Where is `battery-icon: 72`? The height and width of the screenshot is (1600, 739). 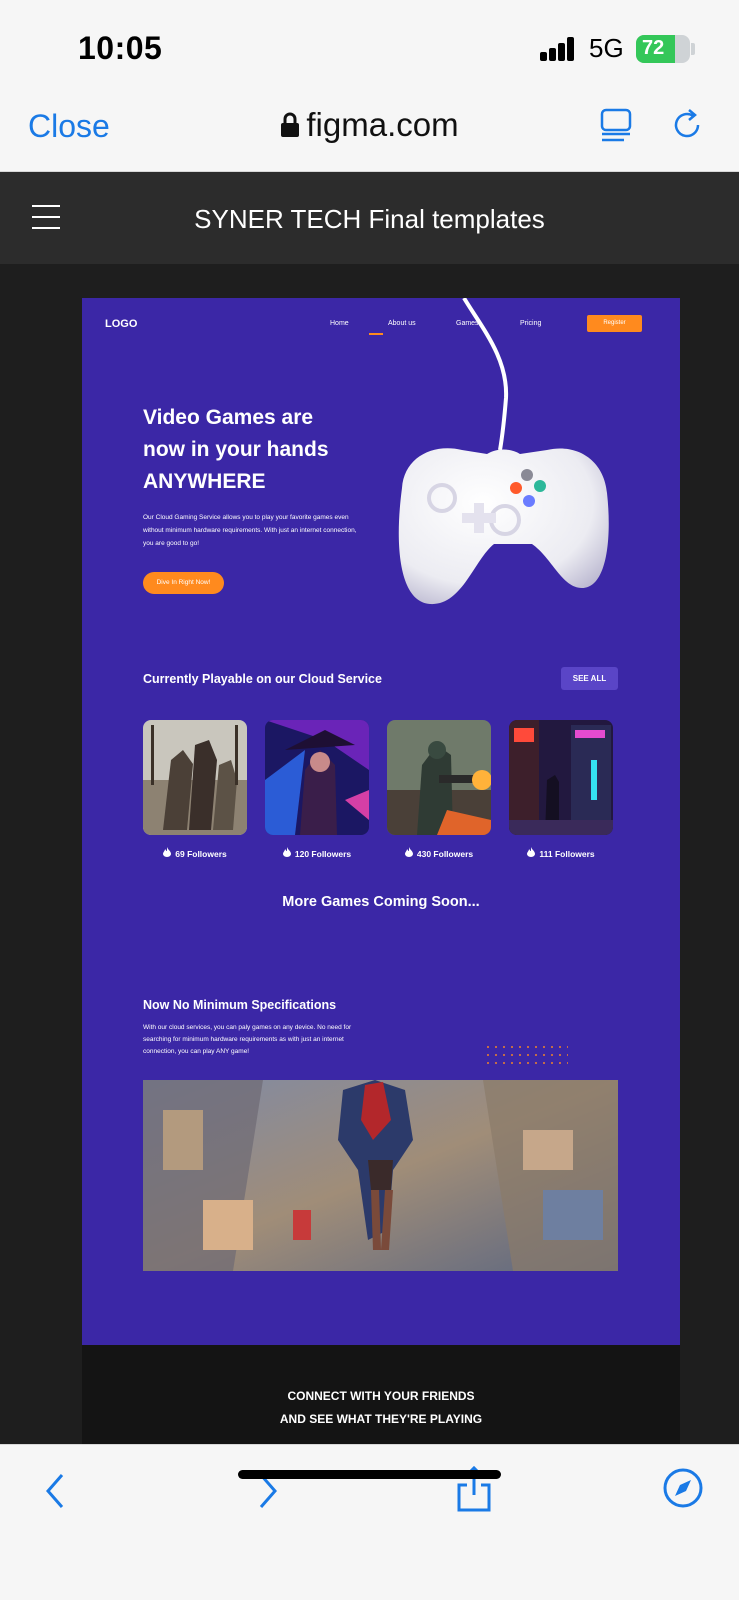
battery-icon: 72 is located at coordinates (663, 49).